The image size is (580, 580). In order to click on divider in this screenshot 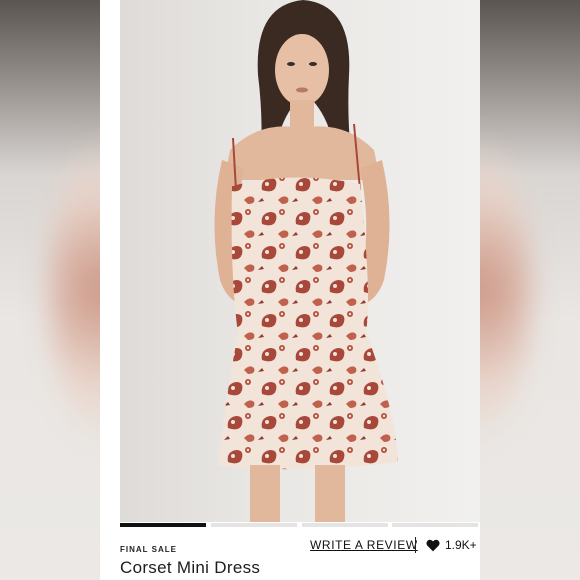, I will do `click(415, 545)`.